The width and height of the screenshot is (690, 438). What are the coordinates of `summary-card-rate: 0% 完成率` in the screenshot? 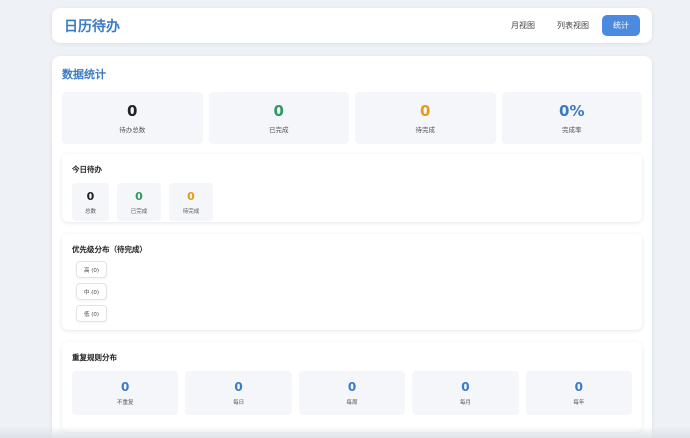 It's located at (571, 118).